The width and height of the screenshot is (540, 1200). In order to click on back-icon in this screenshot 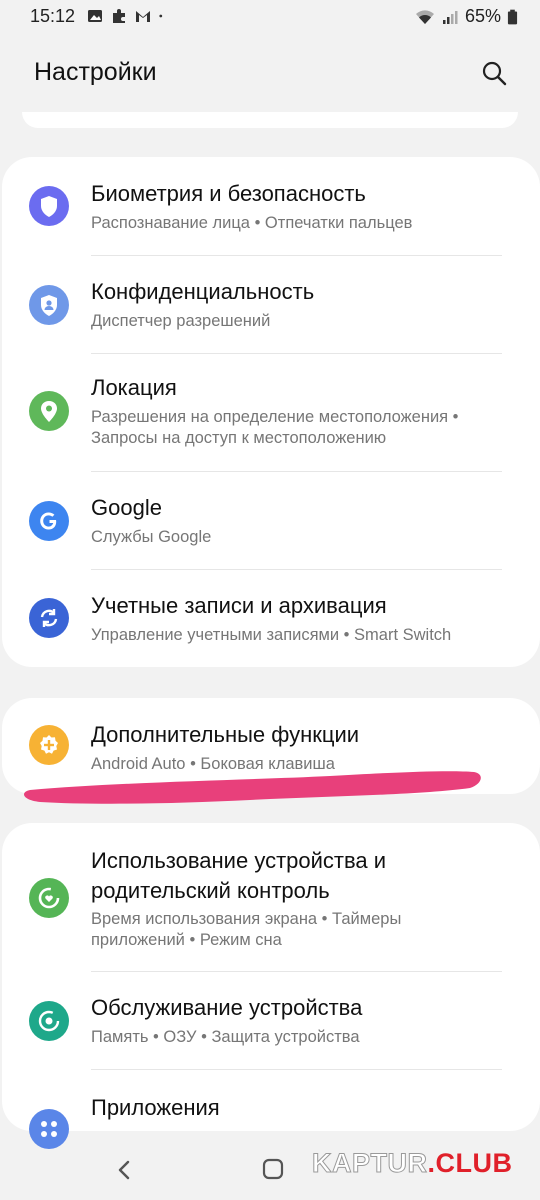, I will do `click(124, 1170)`.